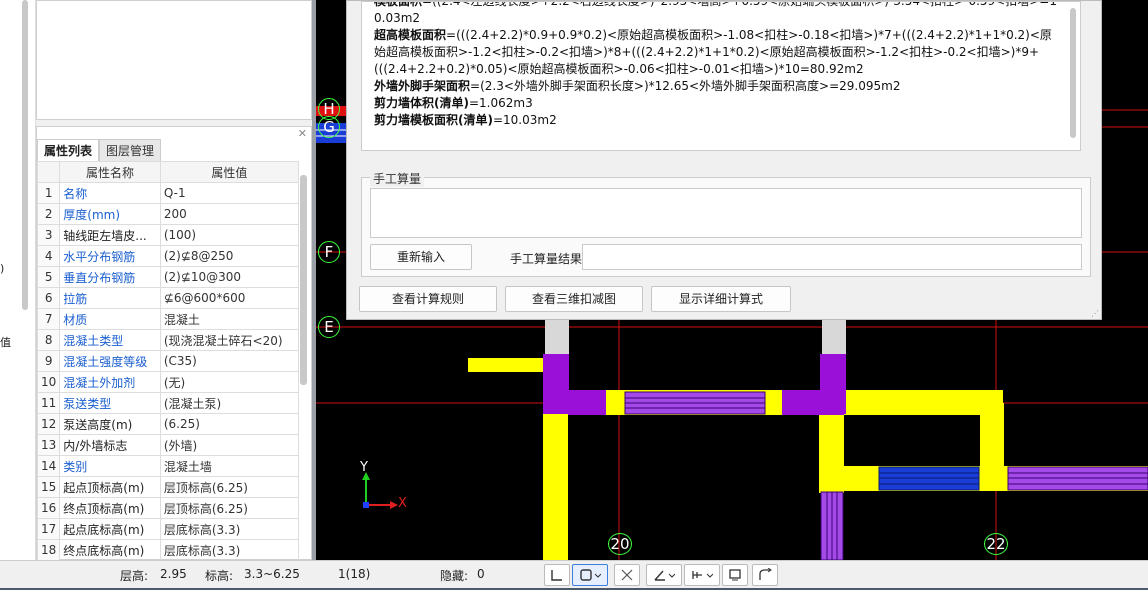 Image resolution: width=1148 pixels, height=590 pixels. I want to click on table-row: 14 类别 混凝土墙, so click(168, 466).